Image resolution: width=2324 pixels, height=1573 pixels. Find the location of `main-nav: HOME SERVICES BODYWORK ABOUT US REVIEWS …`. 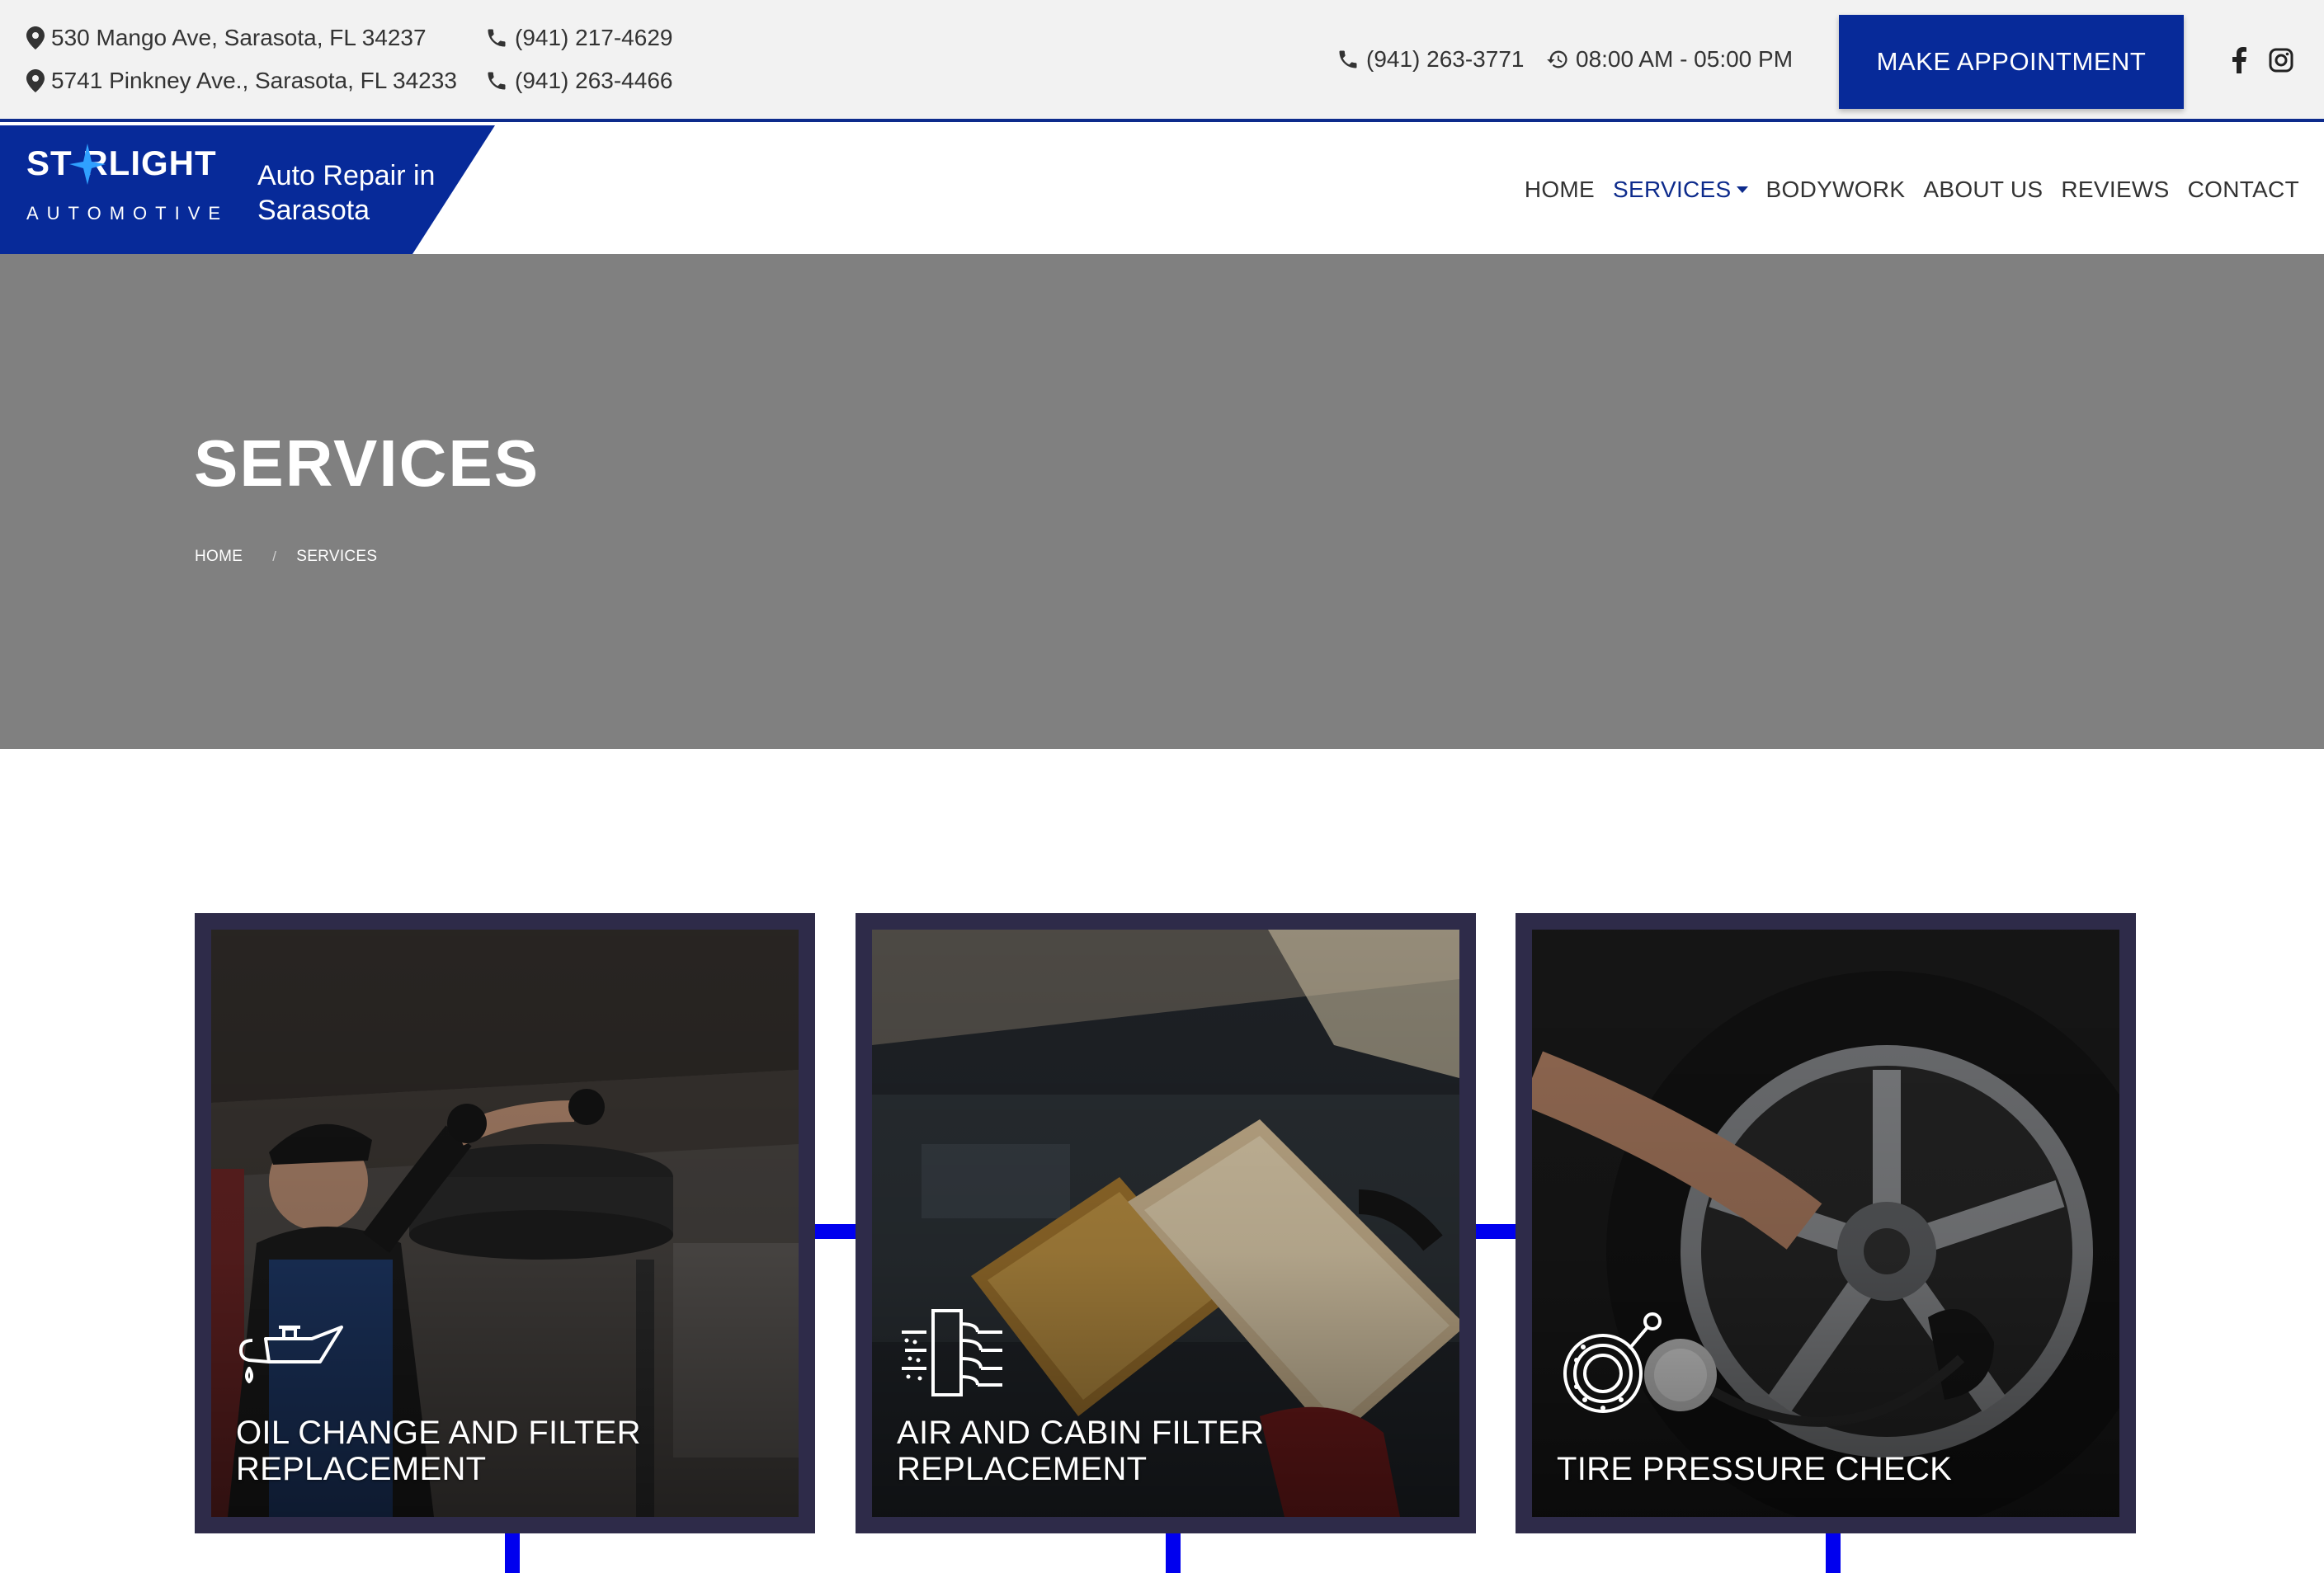

main-nav: HOME SERVICES BODYWORK ABOUT US REVIEWS … is located at coordinates (1912, 189).